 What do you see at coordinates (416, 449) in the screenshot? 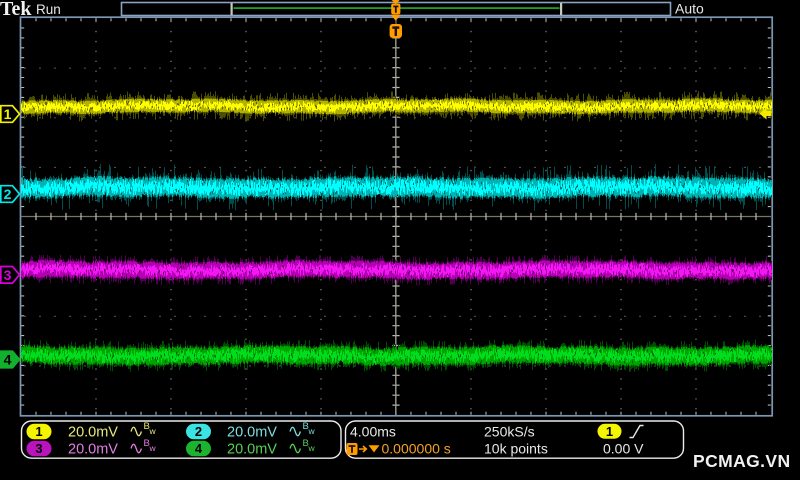
I see `svg-text: 0.000000 s` at bounding box center [416, 449].